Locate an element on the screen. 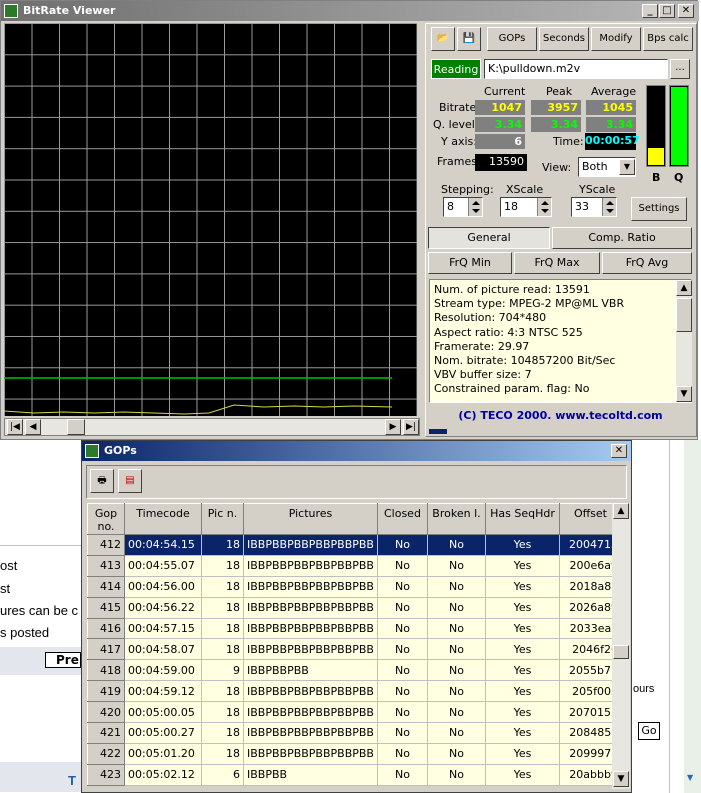 Image resolution: width=701 pixels, height=793 pixels. scroll-first-icon: |◀ is located at coordinates (15, 427).